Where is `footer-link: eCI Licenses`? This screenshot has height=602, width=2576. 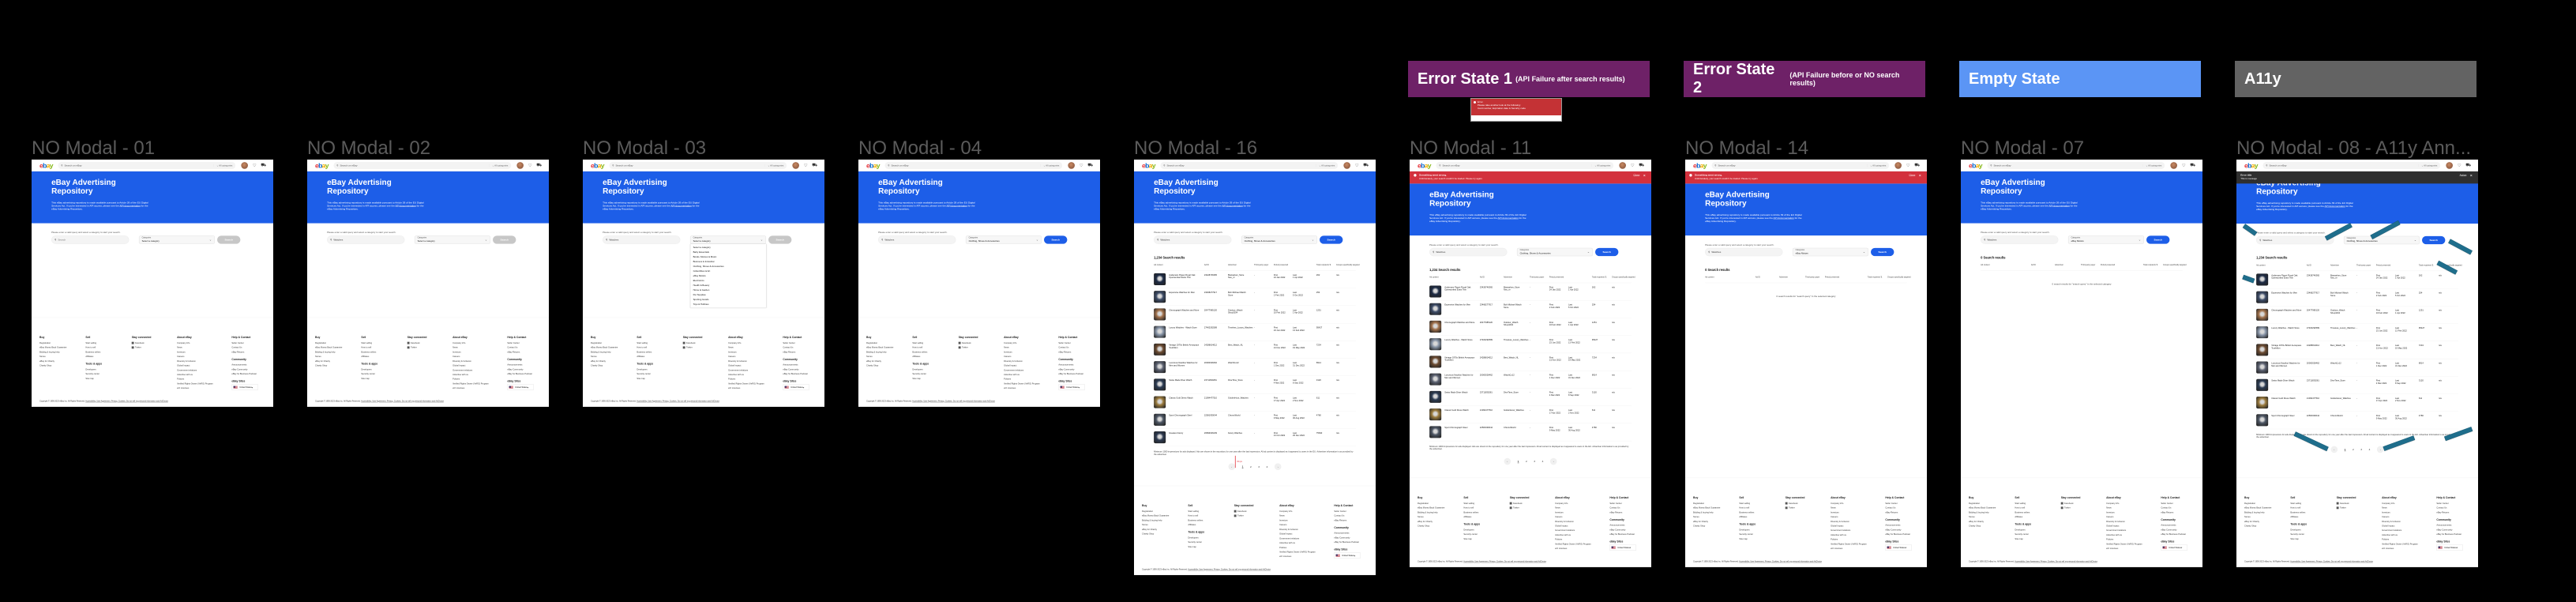 footer-link: eCI Licenses is located at coordinates (470, 388).